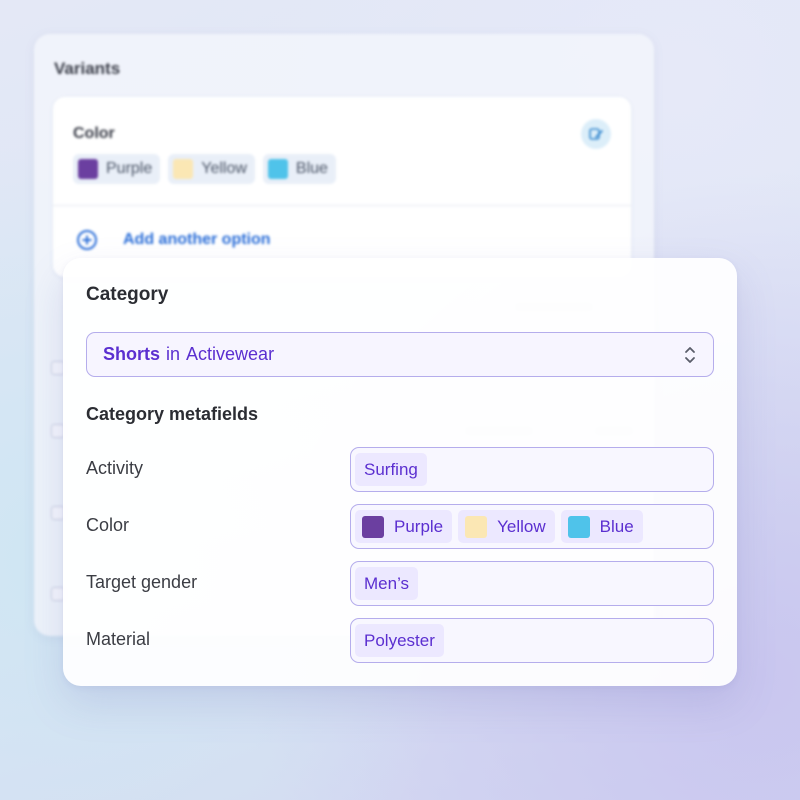 The width and height of the screenshot is (800, 800). What do you see at coordinates (532, 583) in the screenshot?
I see `metafield-field-target-gender: Men’s` at bounding box center [532, 583].